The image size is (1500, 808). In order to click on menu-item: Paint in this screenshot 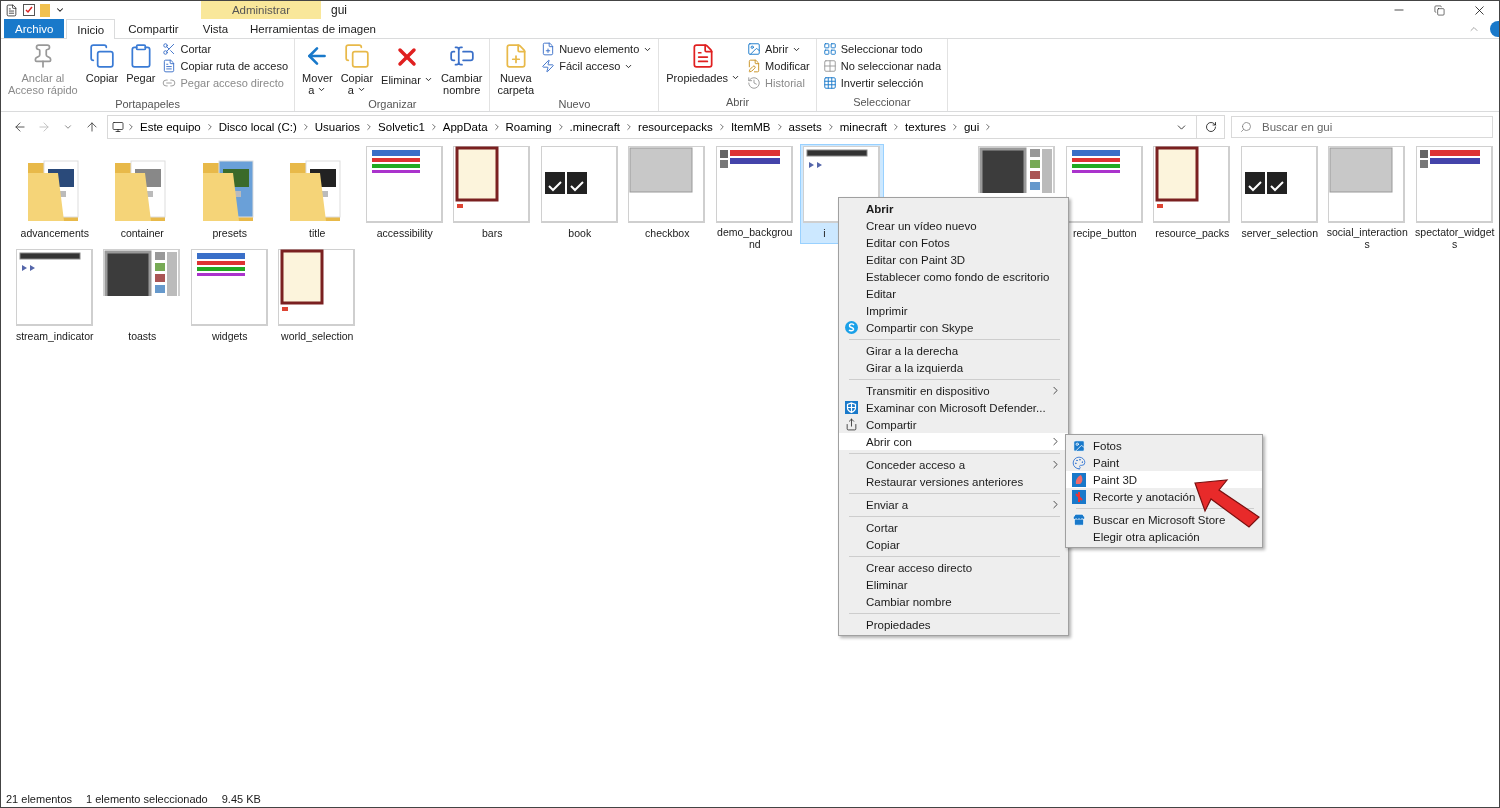, I will do `click(1164, 462)`.